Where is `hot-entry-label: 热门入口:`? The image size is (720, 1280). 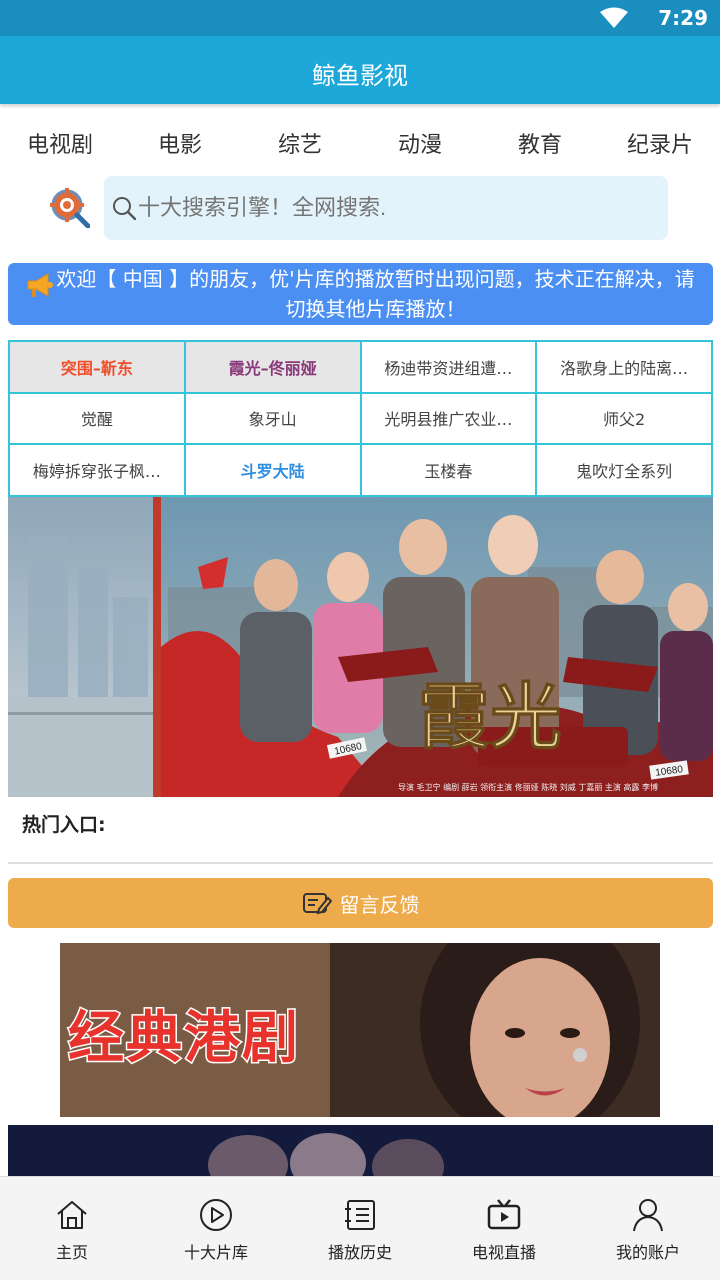
hot-entry-label: 热门入口: is located at coordinates (64, 825).